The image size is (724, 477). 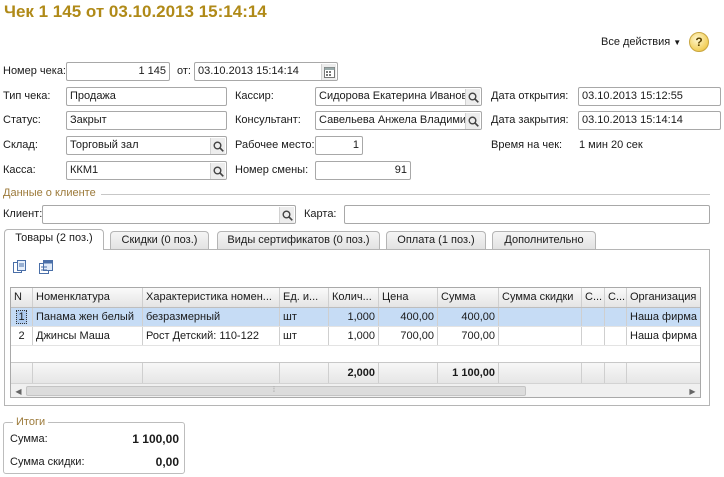 I want to click on receipt-date-field: 03.10.2013 15:14:14, so click(x=266, y=71).